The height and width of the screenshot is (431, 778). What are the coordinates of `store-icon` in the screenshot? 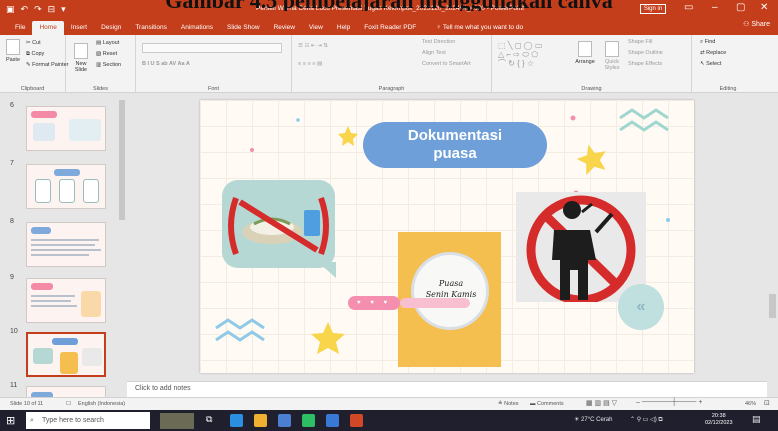 It's located at (284, 420).